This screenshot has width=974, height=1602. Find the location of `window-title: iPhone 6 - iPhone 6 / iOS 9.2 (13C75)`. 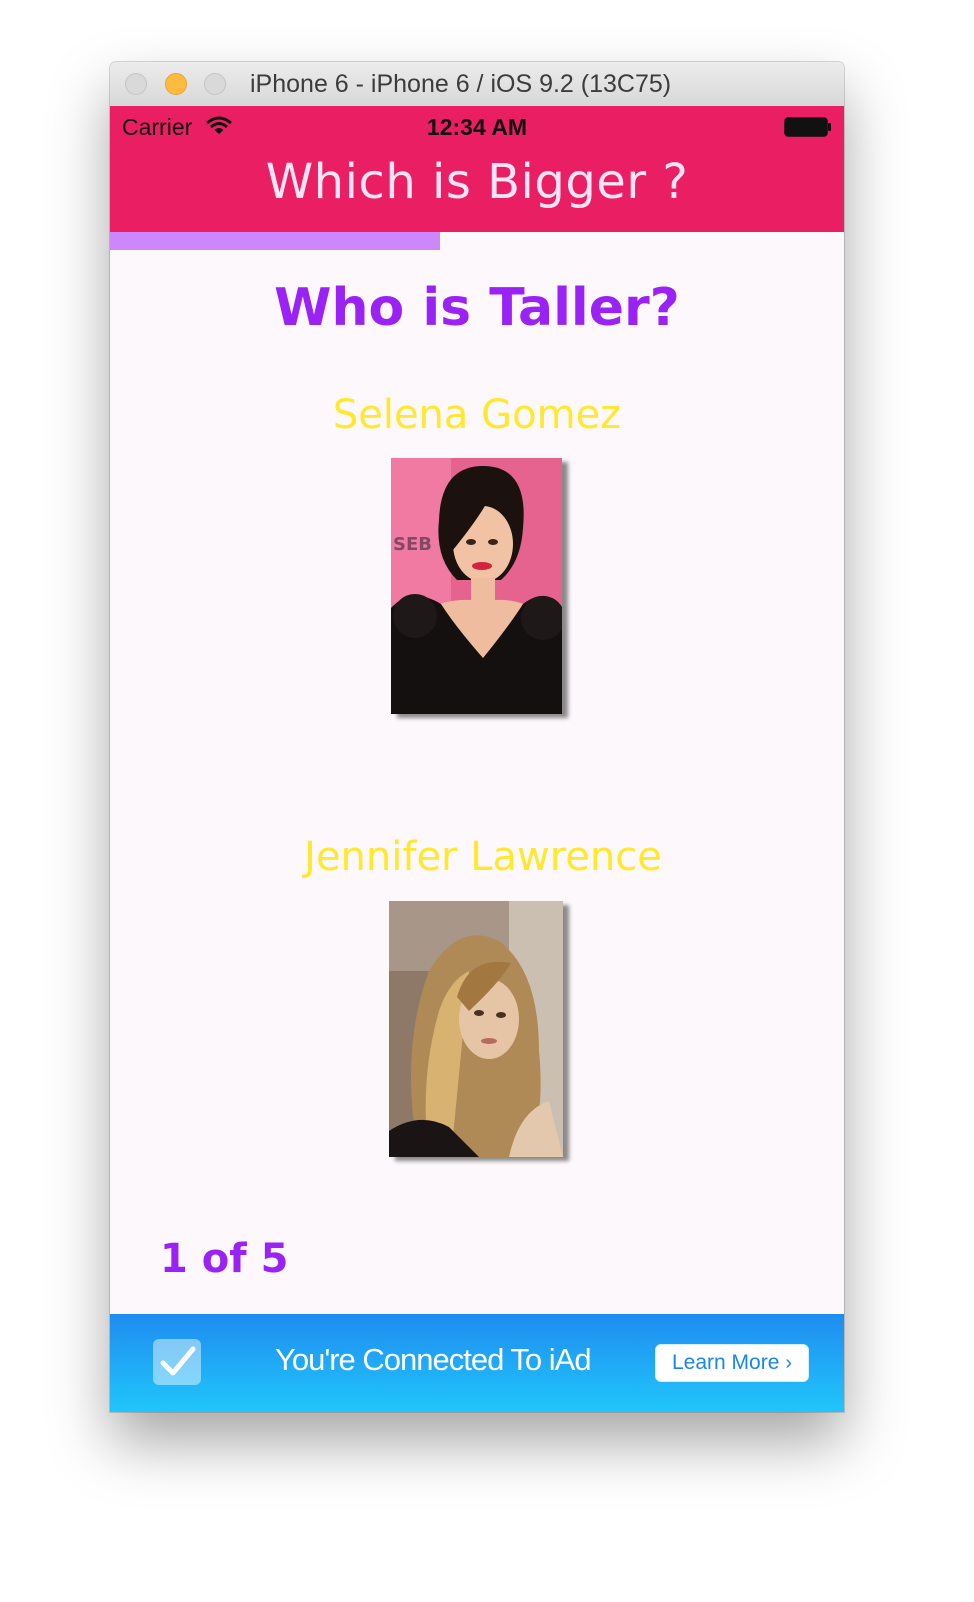

window-title: iPhone 6 - iPhone 6 / iOS 9.2 (13C75) is located at coordinates (461, 84).